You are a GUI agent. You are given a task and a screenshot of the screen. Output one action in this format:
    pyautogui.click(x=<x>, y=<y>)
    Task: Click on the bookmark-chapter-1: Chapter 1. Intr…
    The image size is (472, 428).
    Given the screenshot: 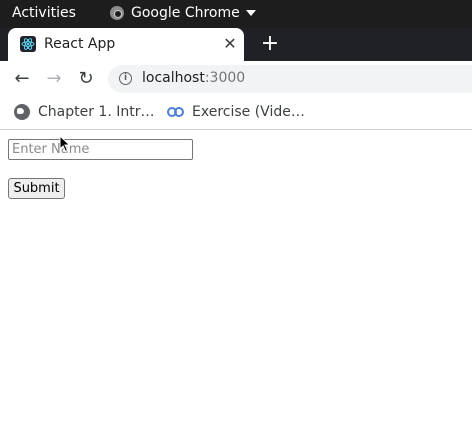 What is the action you would take?
    pyautogui.click(x=84, y=112)
    